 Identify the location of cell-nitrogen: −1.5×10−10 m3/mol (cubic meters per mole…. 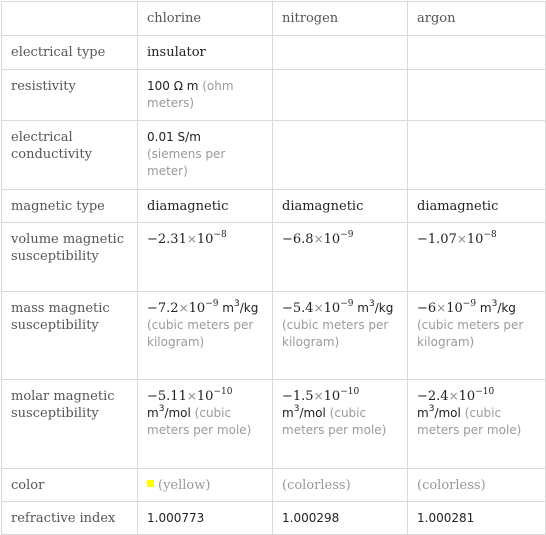
(340, 424).